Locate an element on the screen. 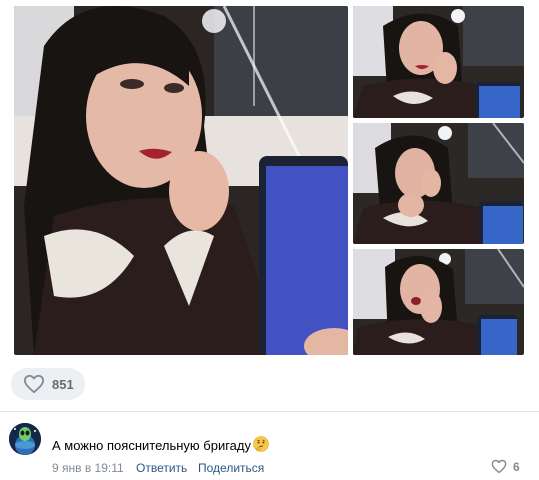 The height and width of the screenshot is (480, 539). comment-date: 9 янв в 19:11 is located at coordinates (88, 468).